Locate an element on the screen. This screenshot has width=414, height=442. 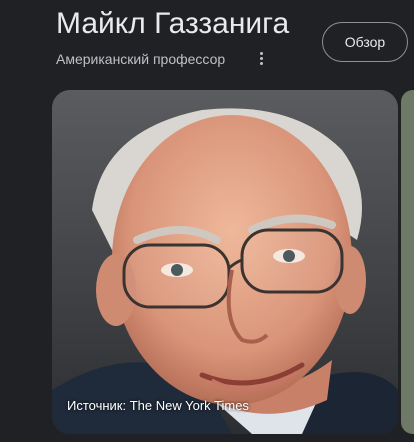
photo-source-caption: Источник: The New York Times is located at coordinates (158, 405).